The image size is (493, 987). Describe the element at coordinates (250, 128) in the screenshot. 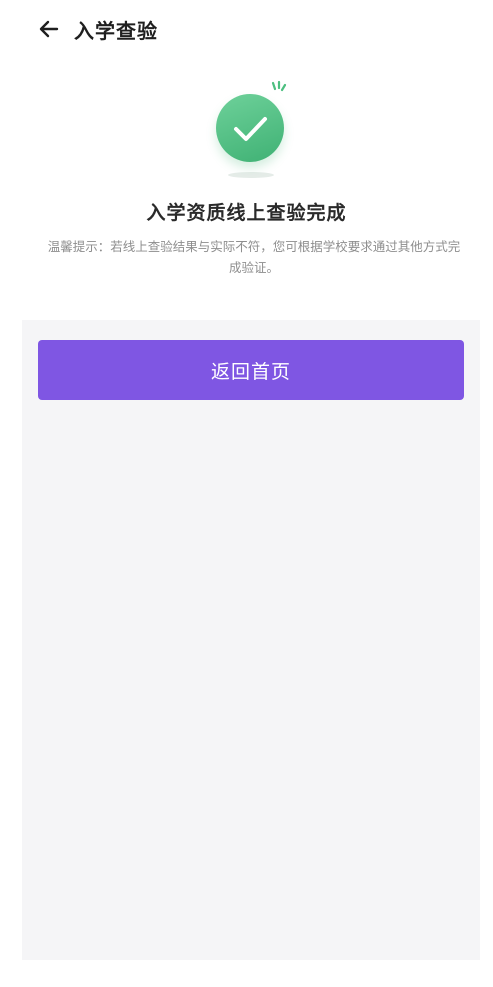

I see `check-circle-icon` at that location.